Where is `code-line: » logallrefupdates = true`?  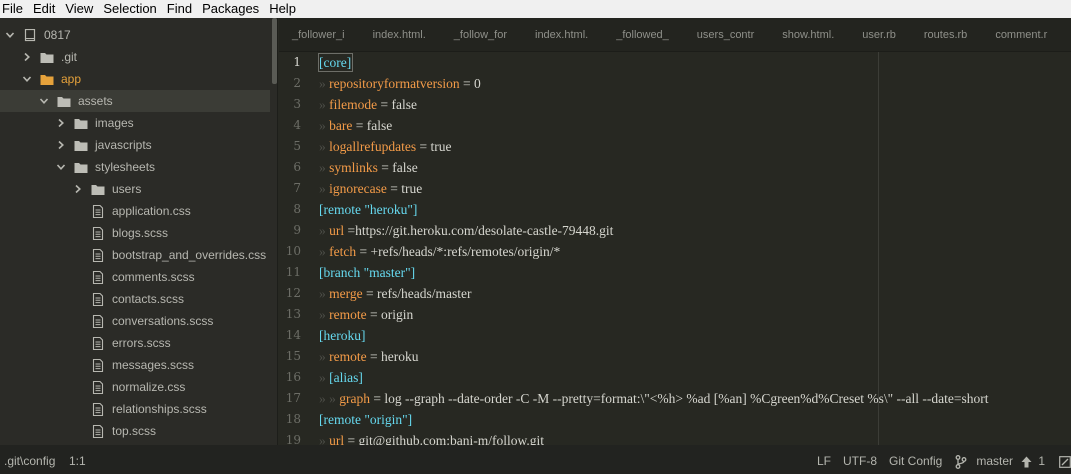
code-line: » logallrefupdates = true is located at coordinates (385, 146).